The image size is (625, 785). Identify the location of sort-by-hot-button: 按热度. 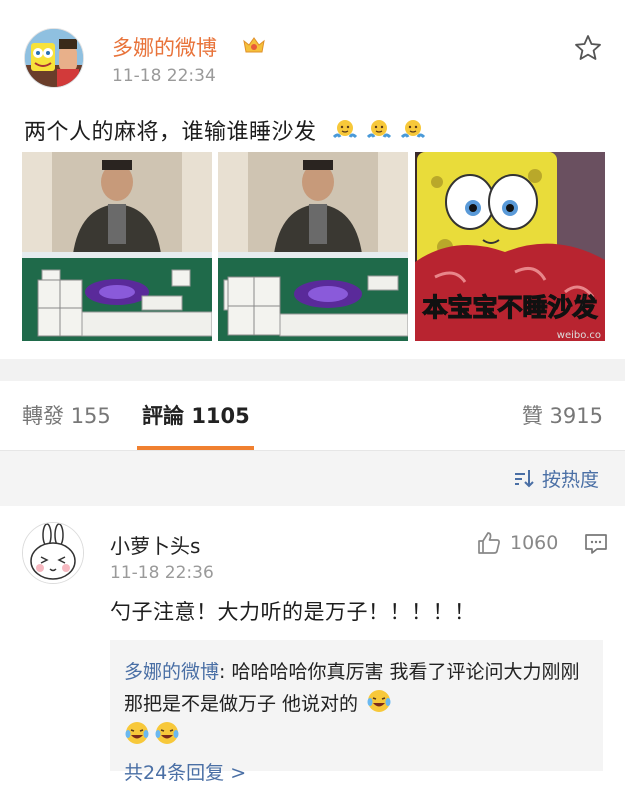
(570, 478).